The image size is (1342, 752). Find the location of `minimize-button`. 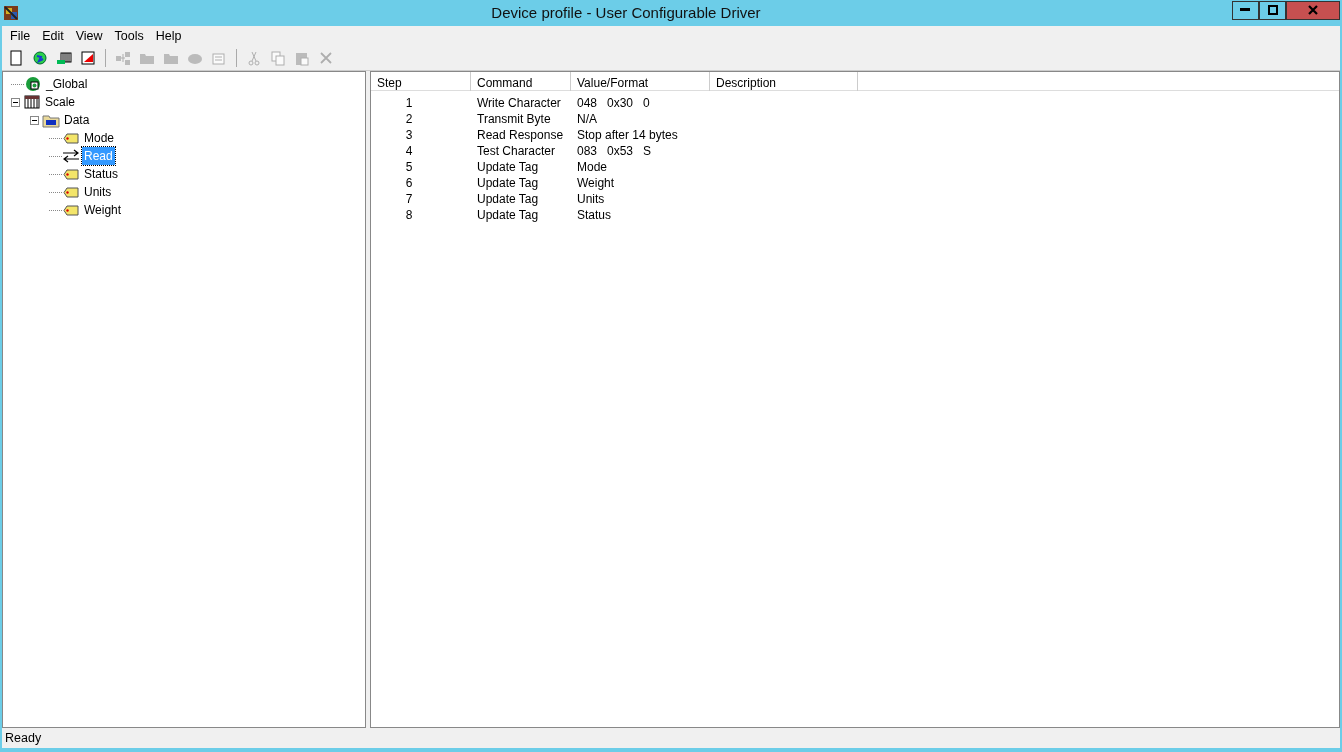

minimize-button is located at coordinates (1245, 10).